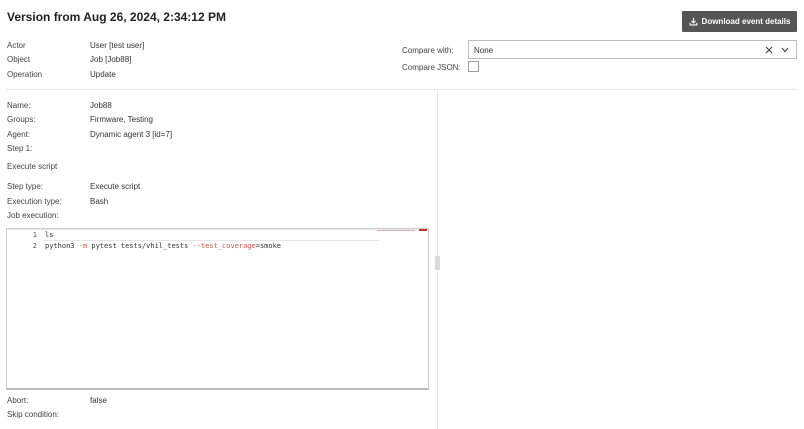 The width and height of the screenshot is (804, 429). I want to click on compare-json-label: Compare JSON:, so click(431, 67).